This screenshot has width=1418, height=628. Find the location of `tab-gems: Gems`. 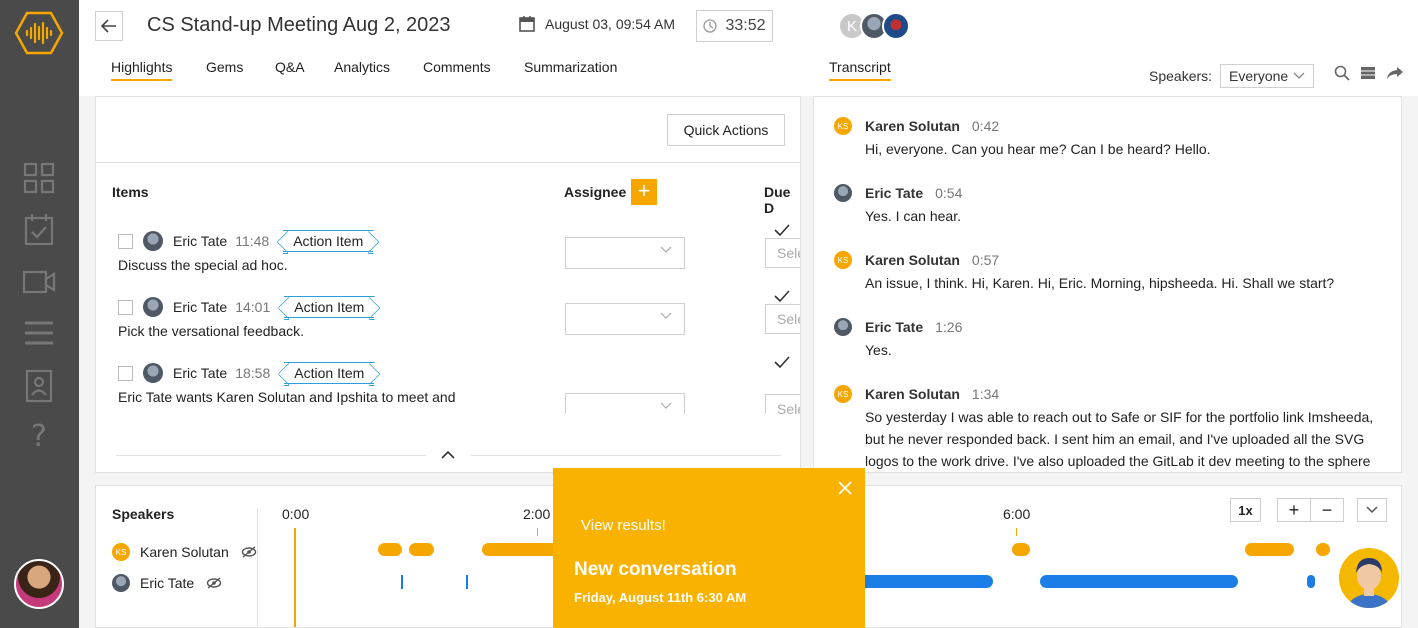

tab-gems: Gems is located at coordinates (224, 69).